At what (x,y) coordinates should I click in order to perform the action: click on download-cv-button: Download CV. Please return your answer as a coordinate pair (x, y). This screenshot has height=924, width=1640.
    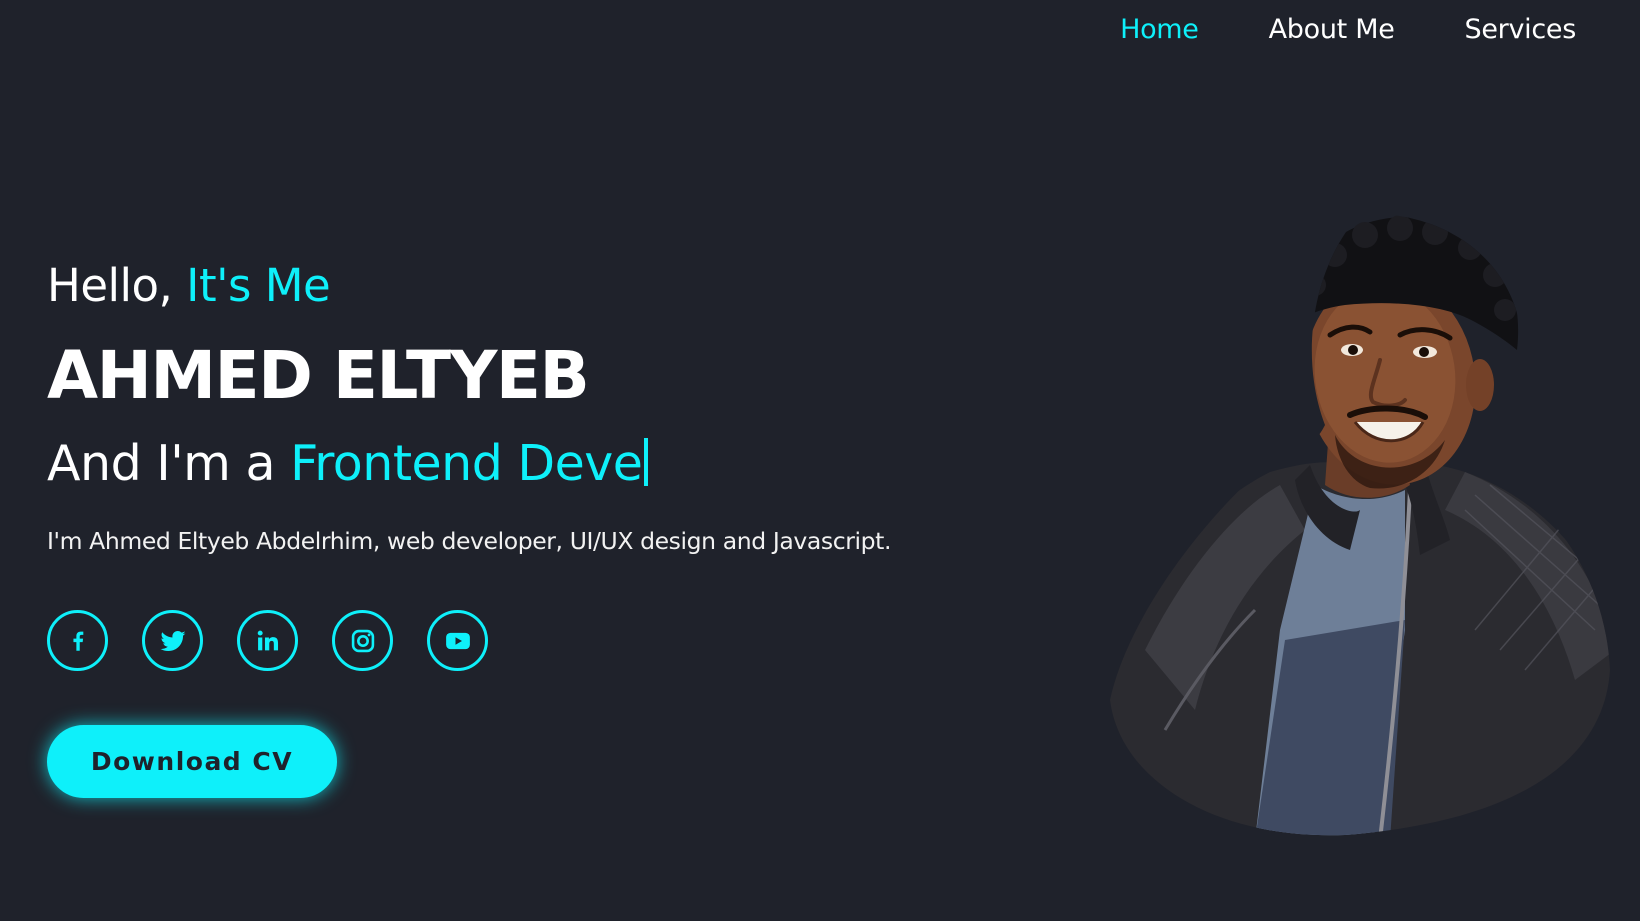
    Looking at the image, I should click on (192, 761).